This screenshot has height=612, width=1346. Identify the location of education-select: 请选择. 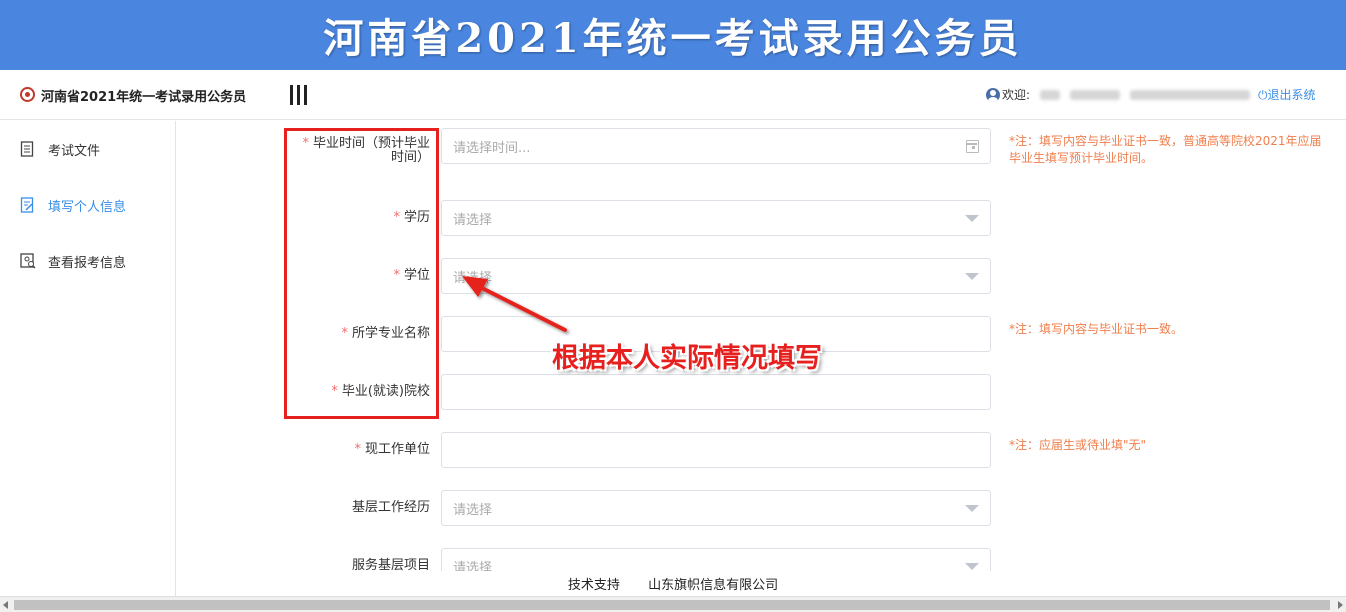
(716, 218).